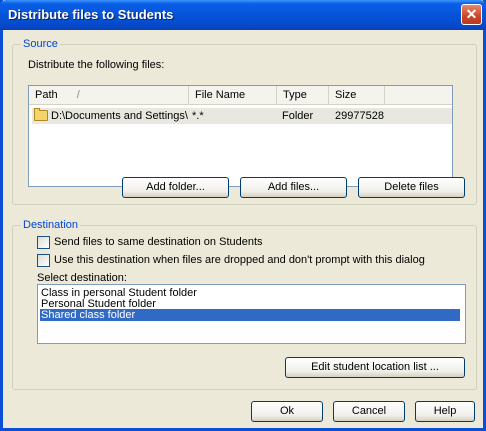  What do you see at coordinates (40, 44) in the screenshot?
I see `source-legend: Source` at bounding box center [40, 44].